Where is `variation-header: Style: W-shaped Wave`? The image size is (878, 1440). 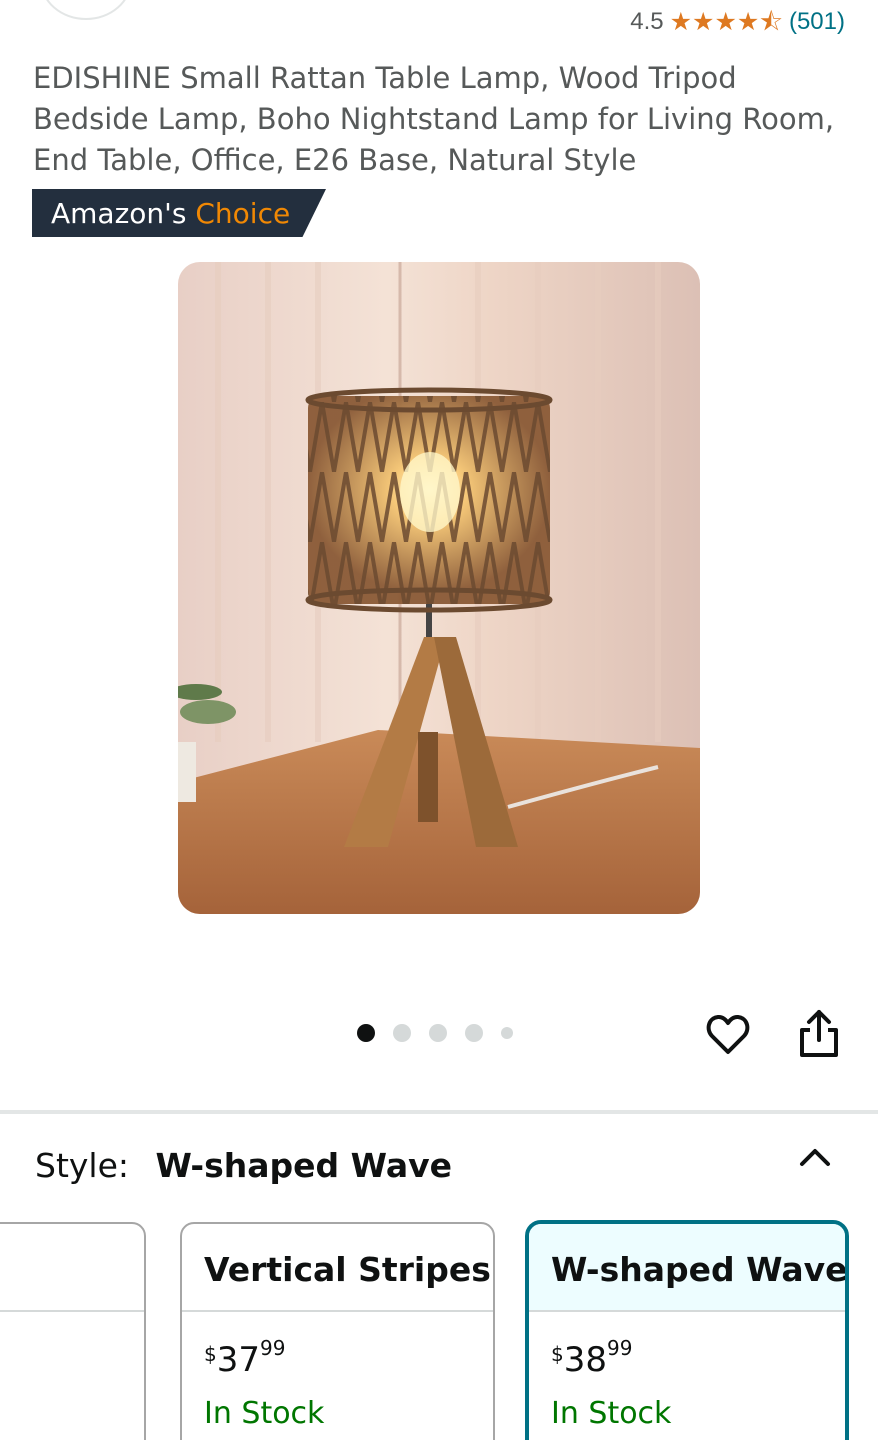 variation-header: Style: W-shaped Wave is located at coordinates (243, 1165).